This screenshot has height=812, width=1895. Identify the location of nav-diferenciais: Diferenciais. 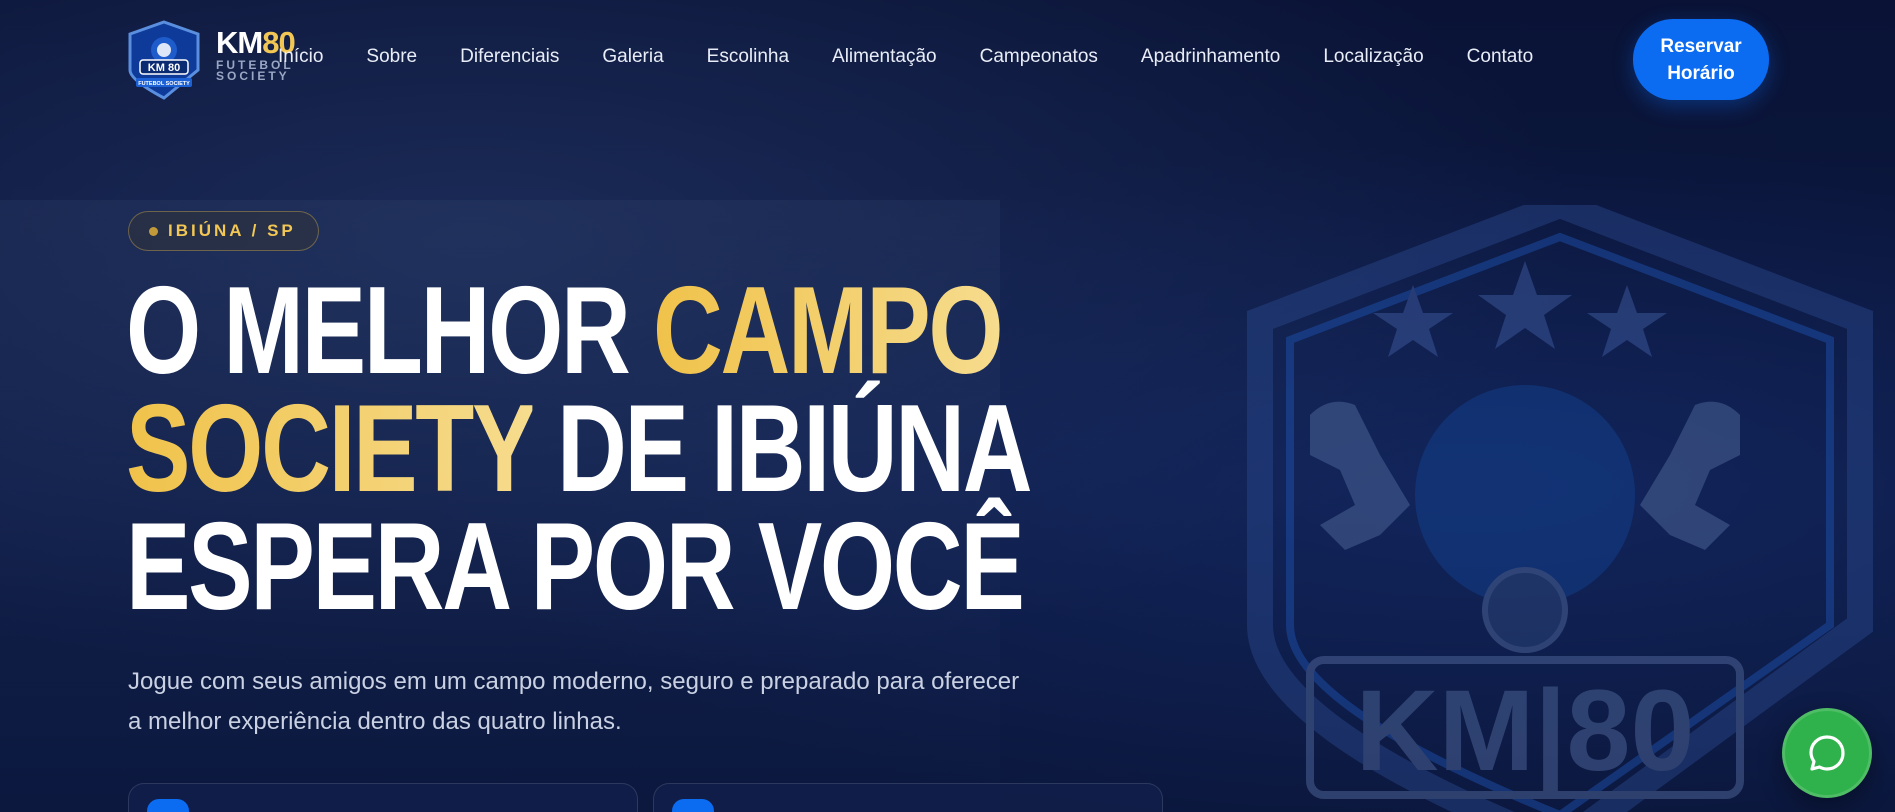
(509, 57).